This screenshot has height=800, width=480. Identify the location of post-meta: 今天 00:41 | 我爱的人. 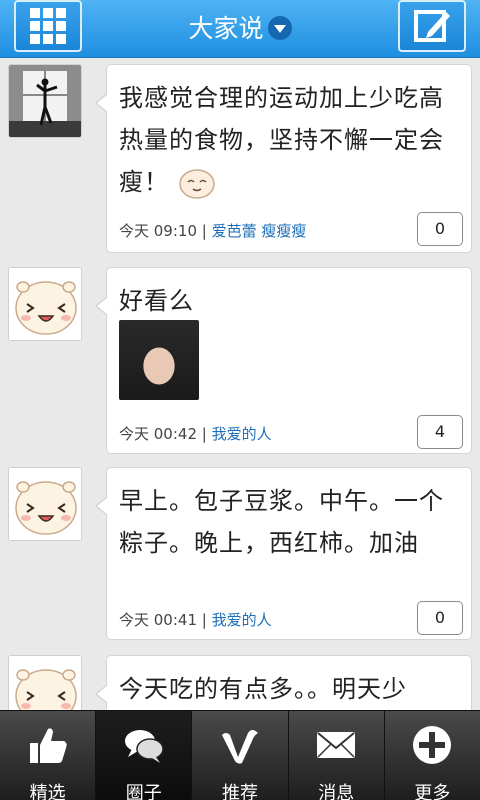
(195, 620).